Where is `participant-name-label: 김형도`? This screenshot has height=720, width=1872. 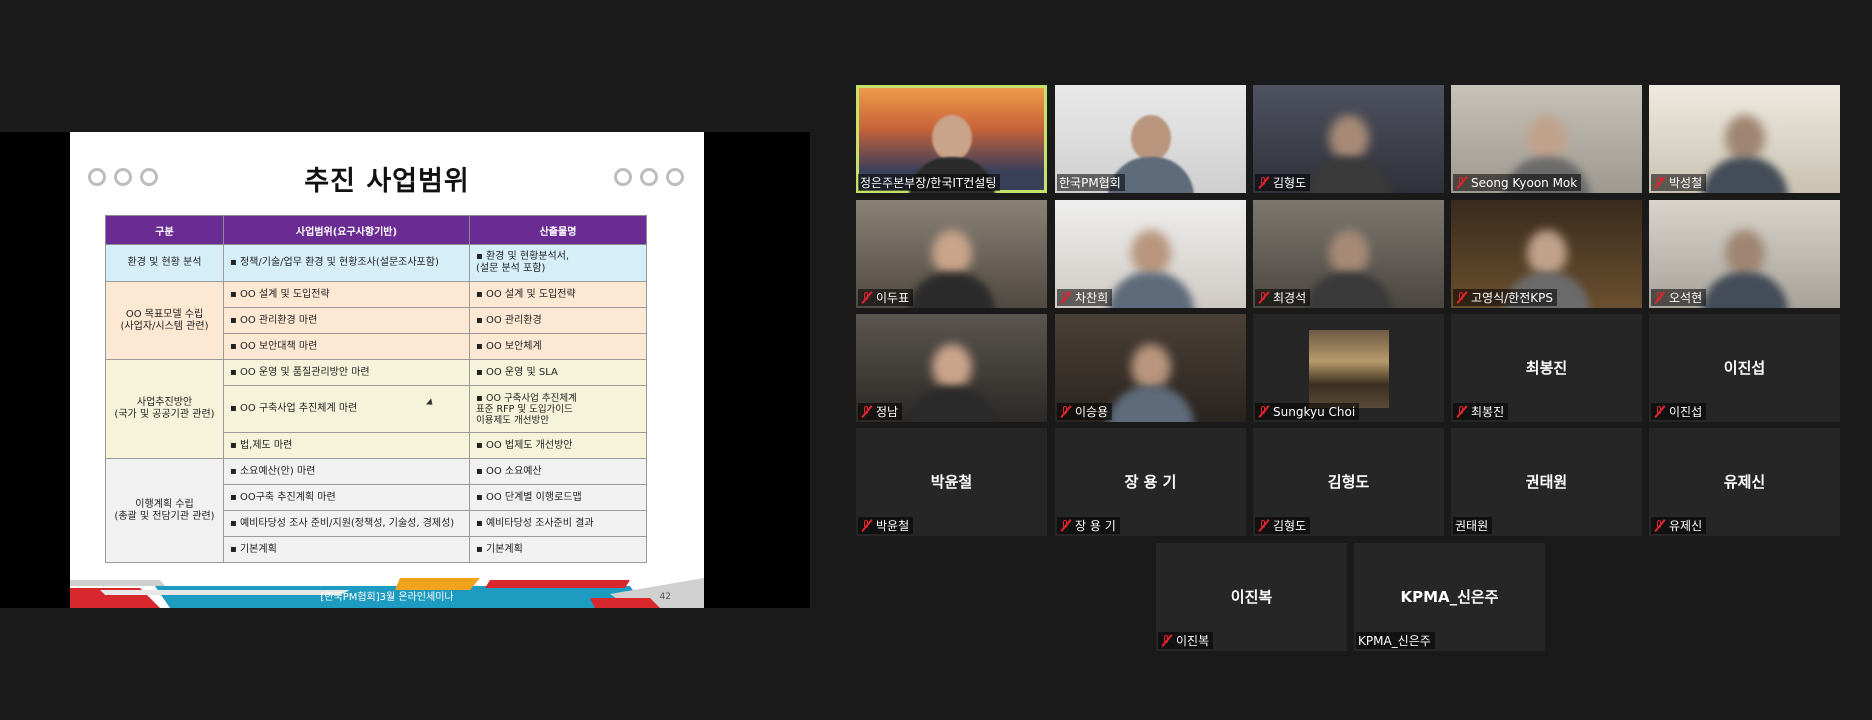 participant-name-label: 김형도 is located at coordinates (1283, 525).